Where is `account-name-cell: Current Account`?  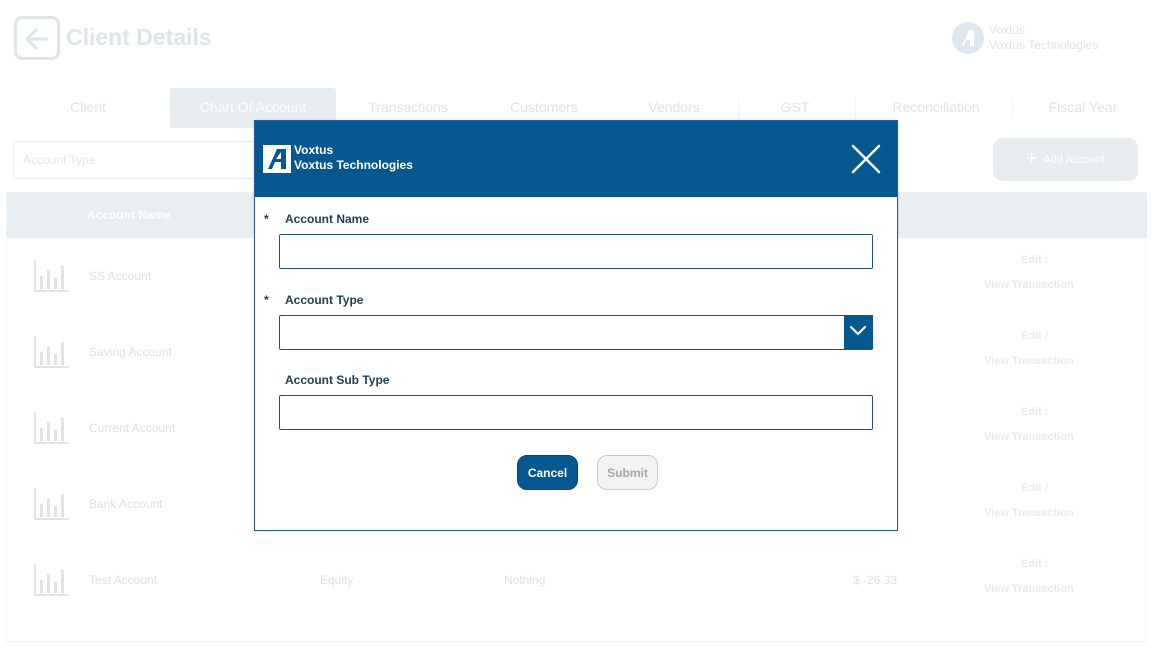
account-name-cell: Current Account is located at coordinates (132, 428).